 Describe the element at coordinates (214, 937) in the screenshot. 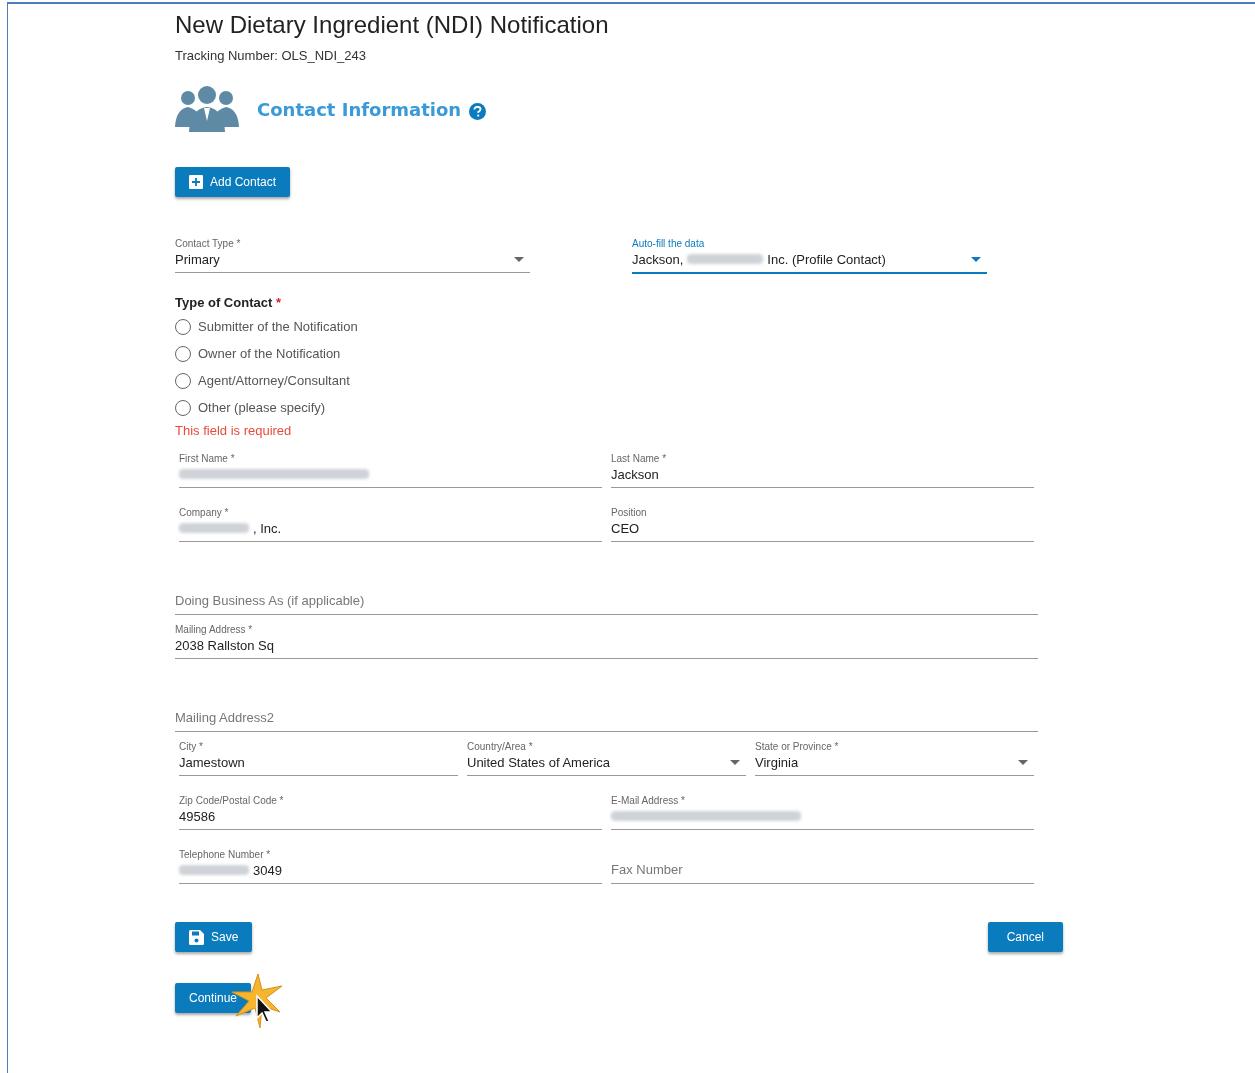

I see `save-button: Save` at that location.